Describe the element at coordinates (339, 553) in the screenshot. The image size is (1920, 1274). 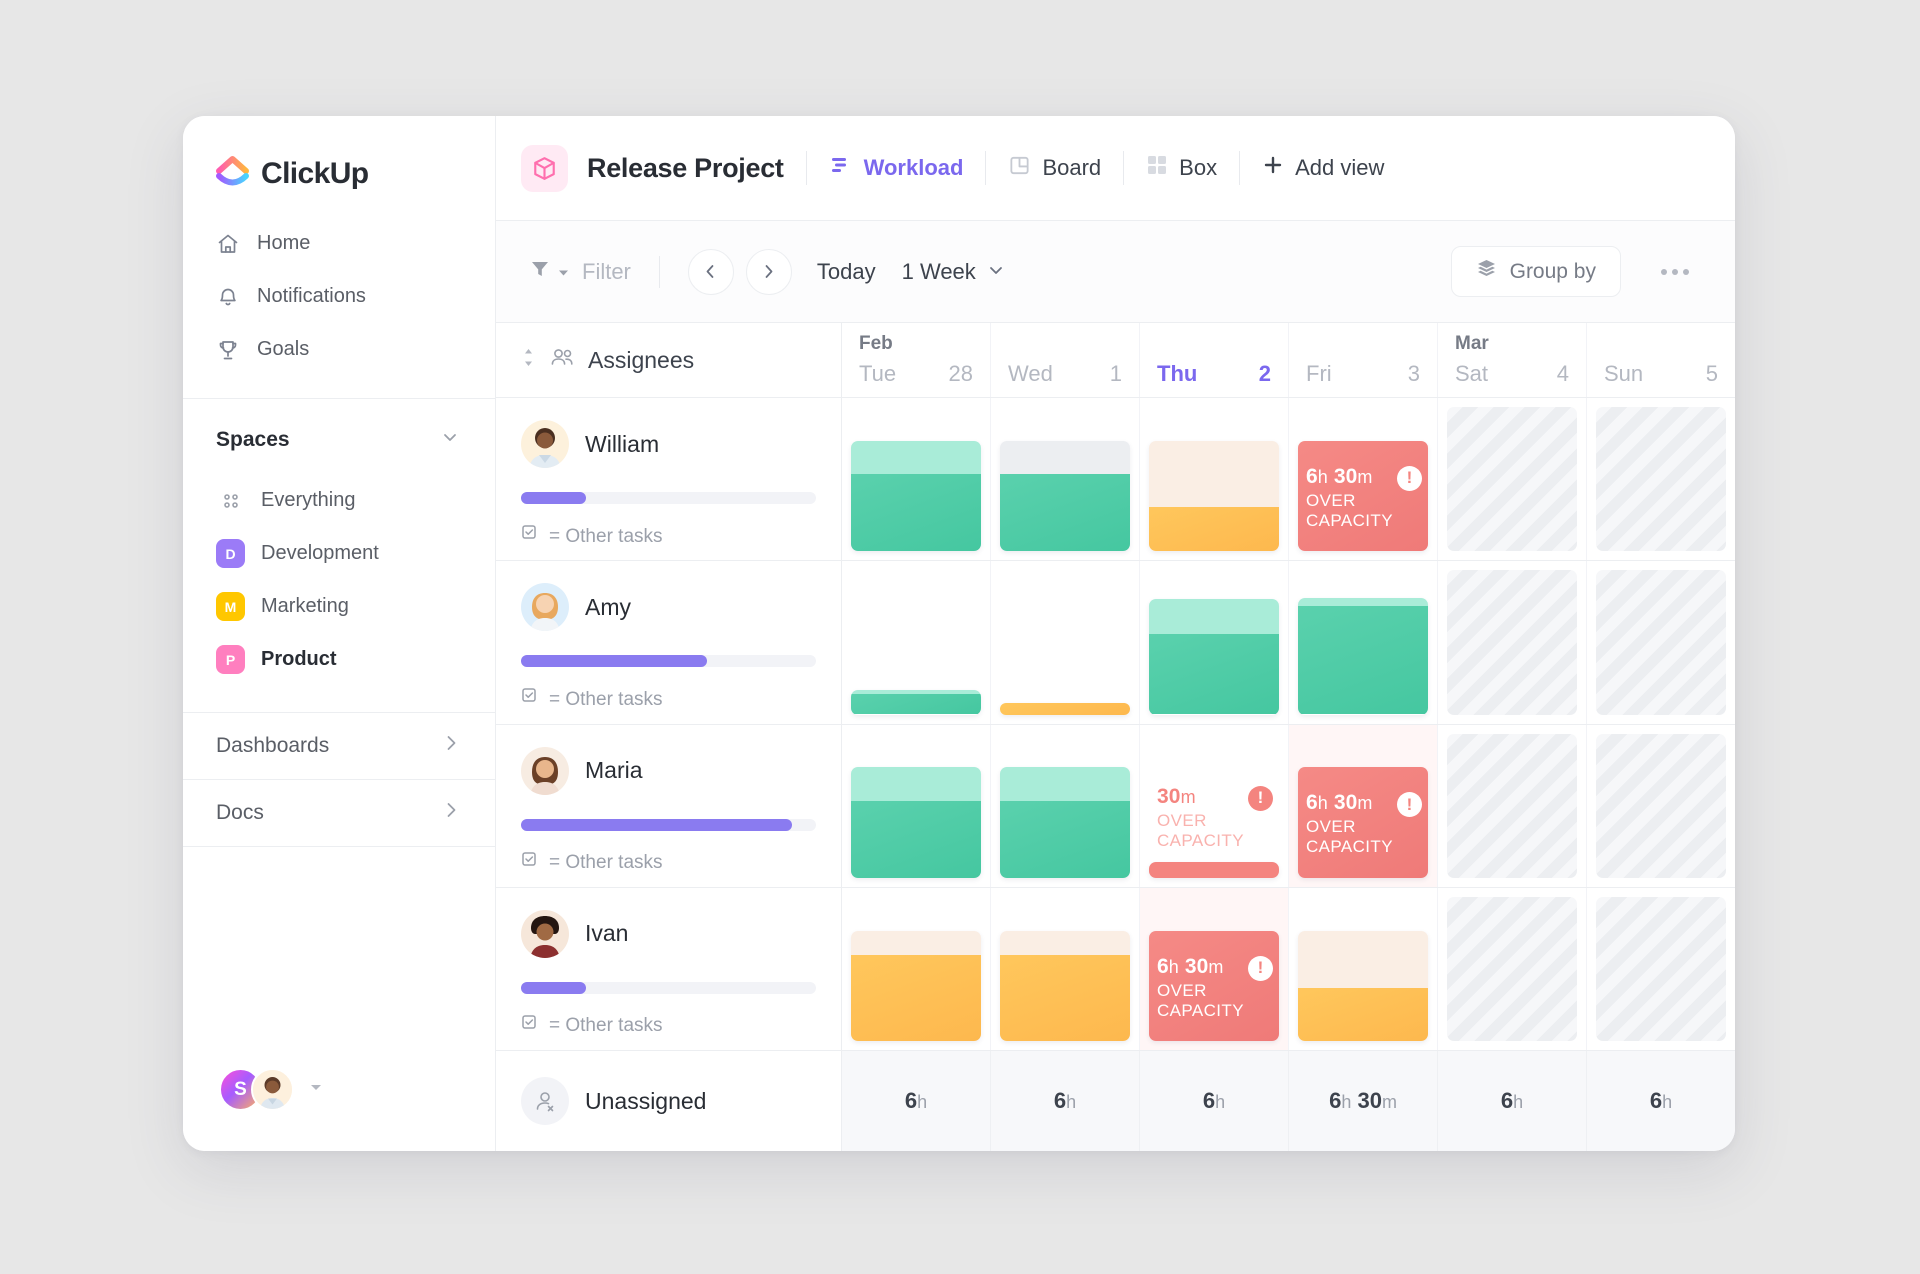
I see `sidebar-item-development: D Development` at that location.